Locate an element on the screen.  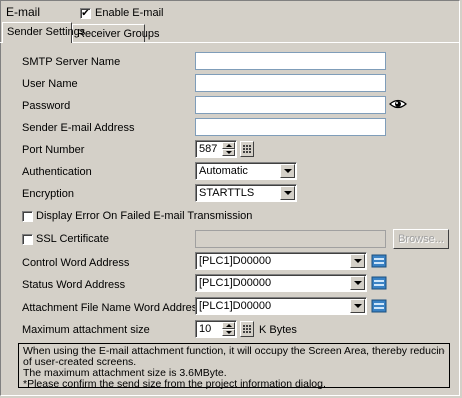
attachment-name-word-value: [PLC1]D00000 is located at coordinates (235, 306).